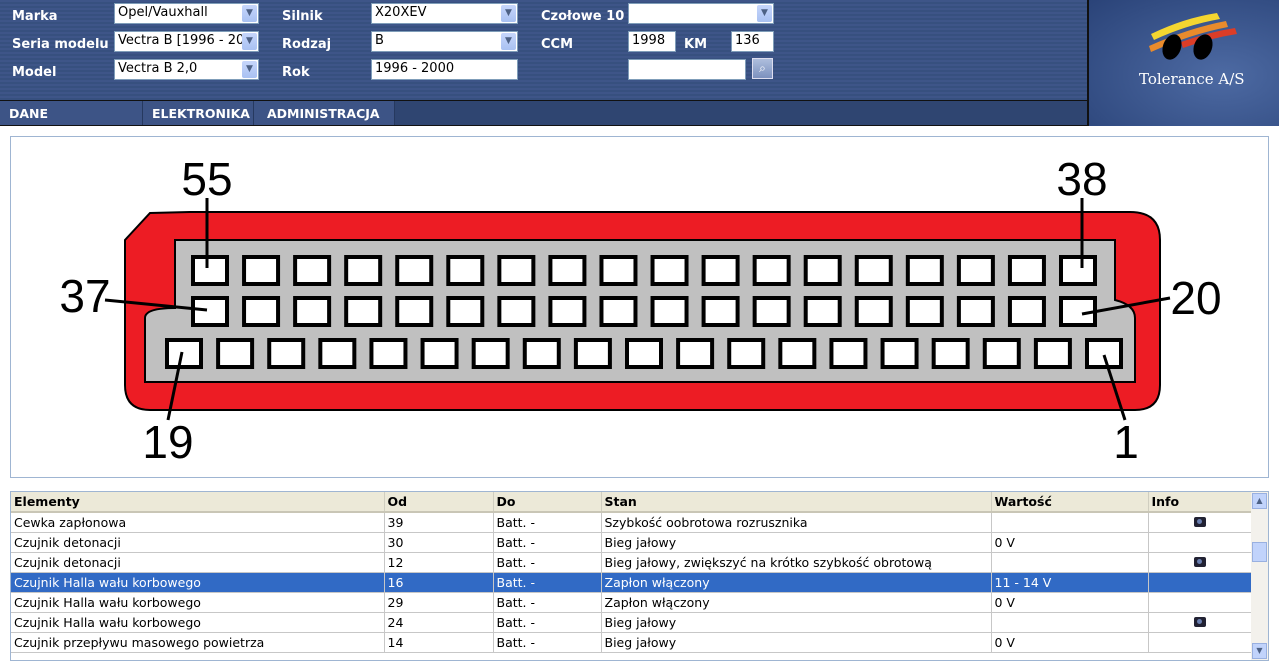 The image size is (1279, 663). Describe the element at coordinates (752, 41) in the screenshot. I see `km-input: 136` at that location.